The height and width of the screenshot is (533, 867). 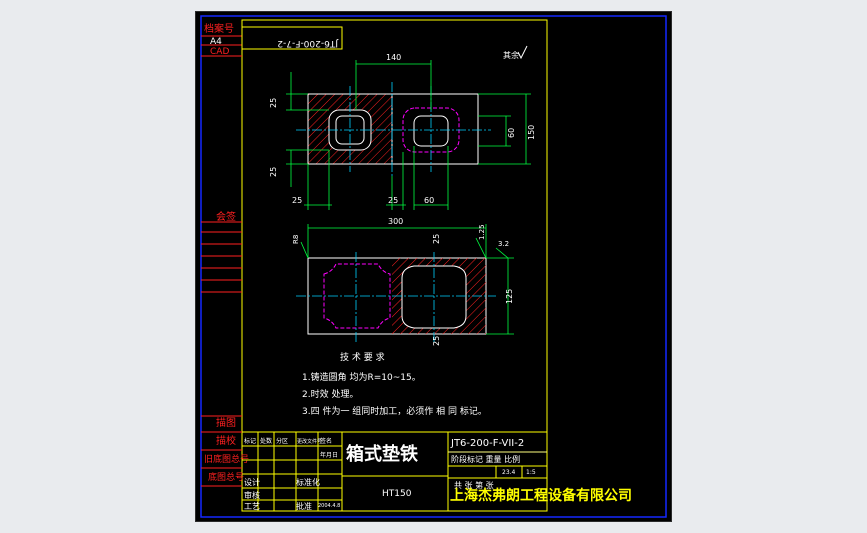 I want to click on weight-value: 23.4, so click(x=509, y=472).